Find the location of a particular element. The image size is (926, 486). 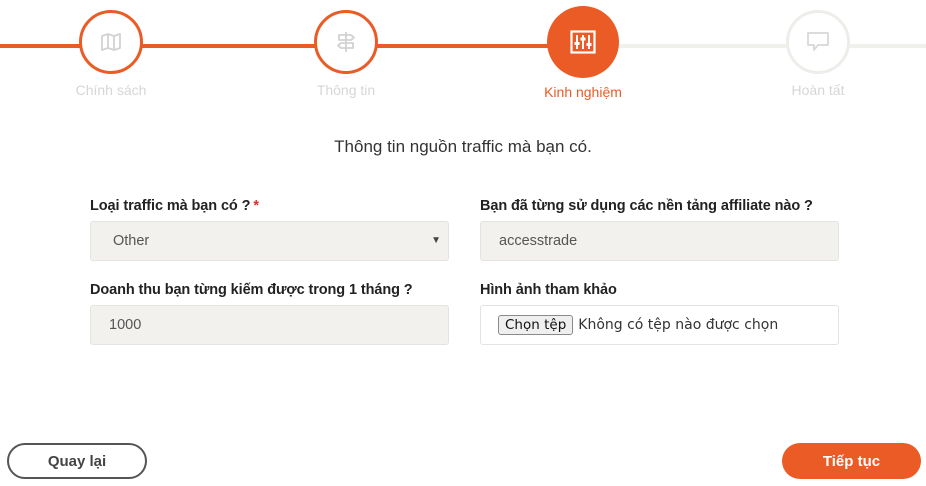

chat-icon is located at coordinates (818, 42).